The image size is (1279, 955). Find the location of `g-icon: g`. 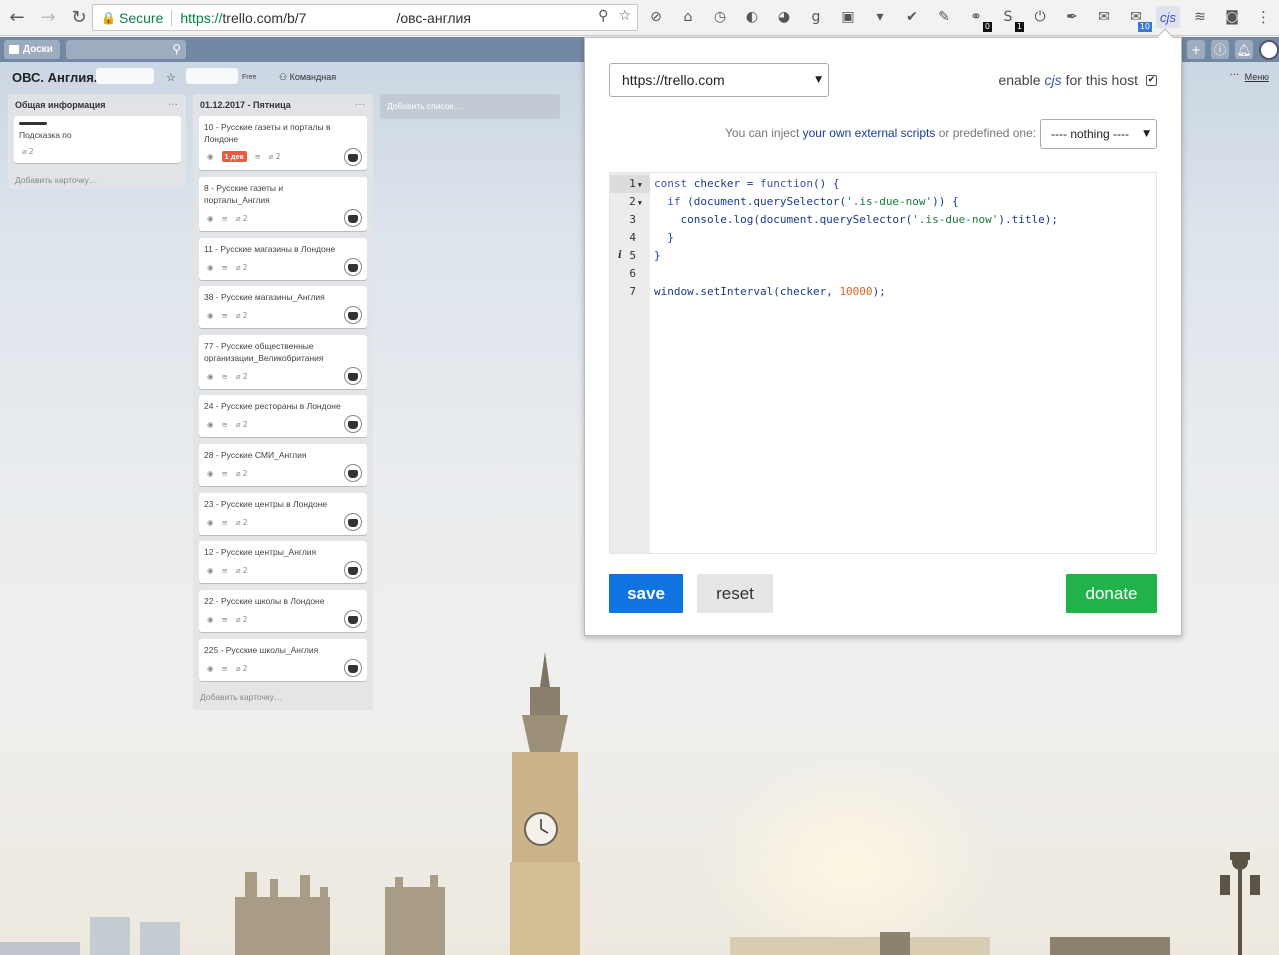

g-icon: g is located at coordinates (816, 17).